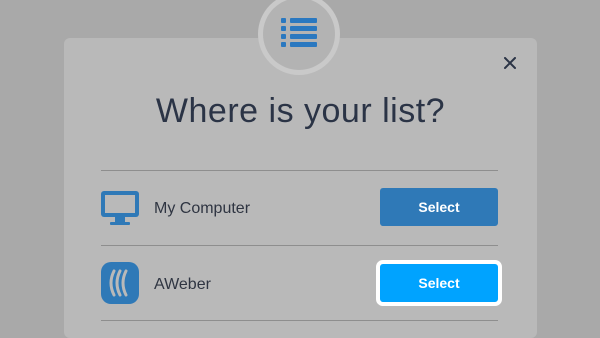 The width and height of the screenshot is (600, 338). What do you see at coordinates (439, 283) in the screenshot?
I see `select-aweber-button: Select` at bounding box center [439, 283].